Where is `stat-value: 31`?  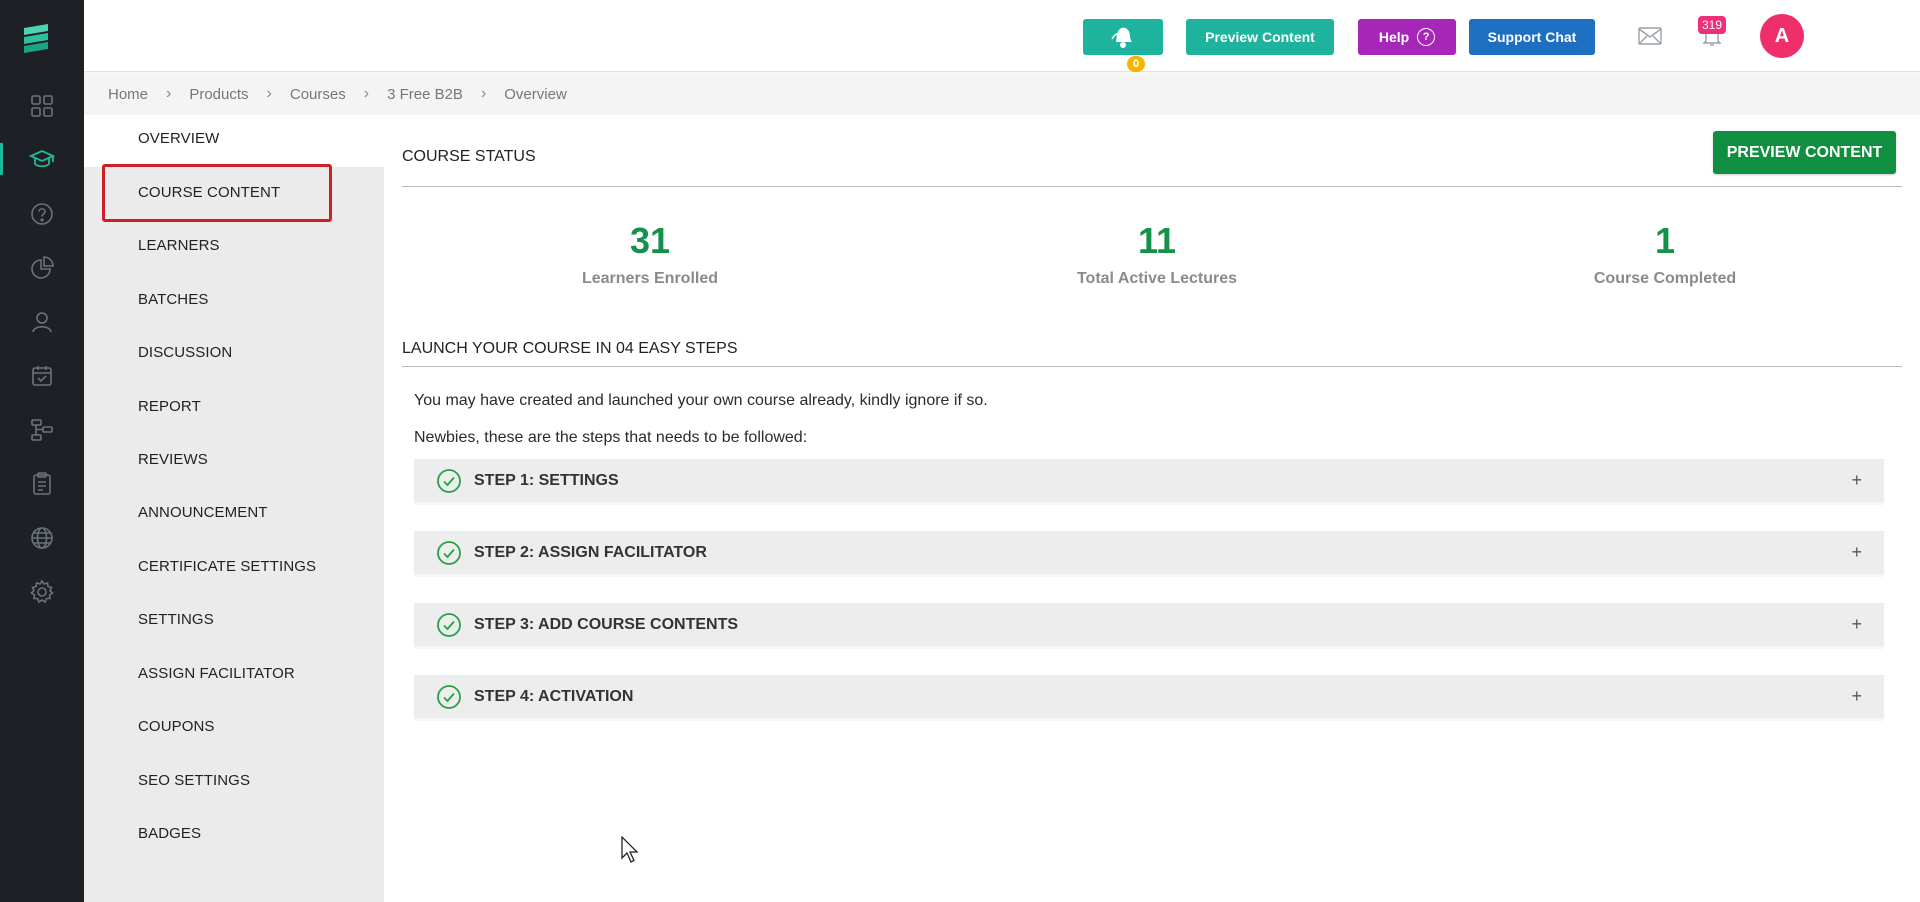 stat-value: 31 is located at coordinates (650, 240).